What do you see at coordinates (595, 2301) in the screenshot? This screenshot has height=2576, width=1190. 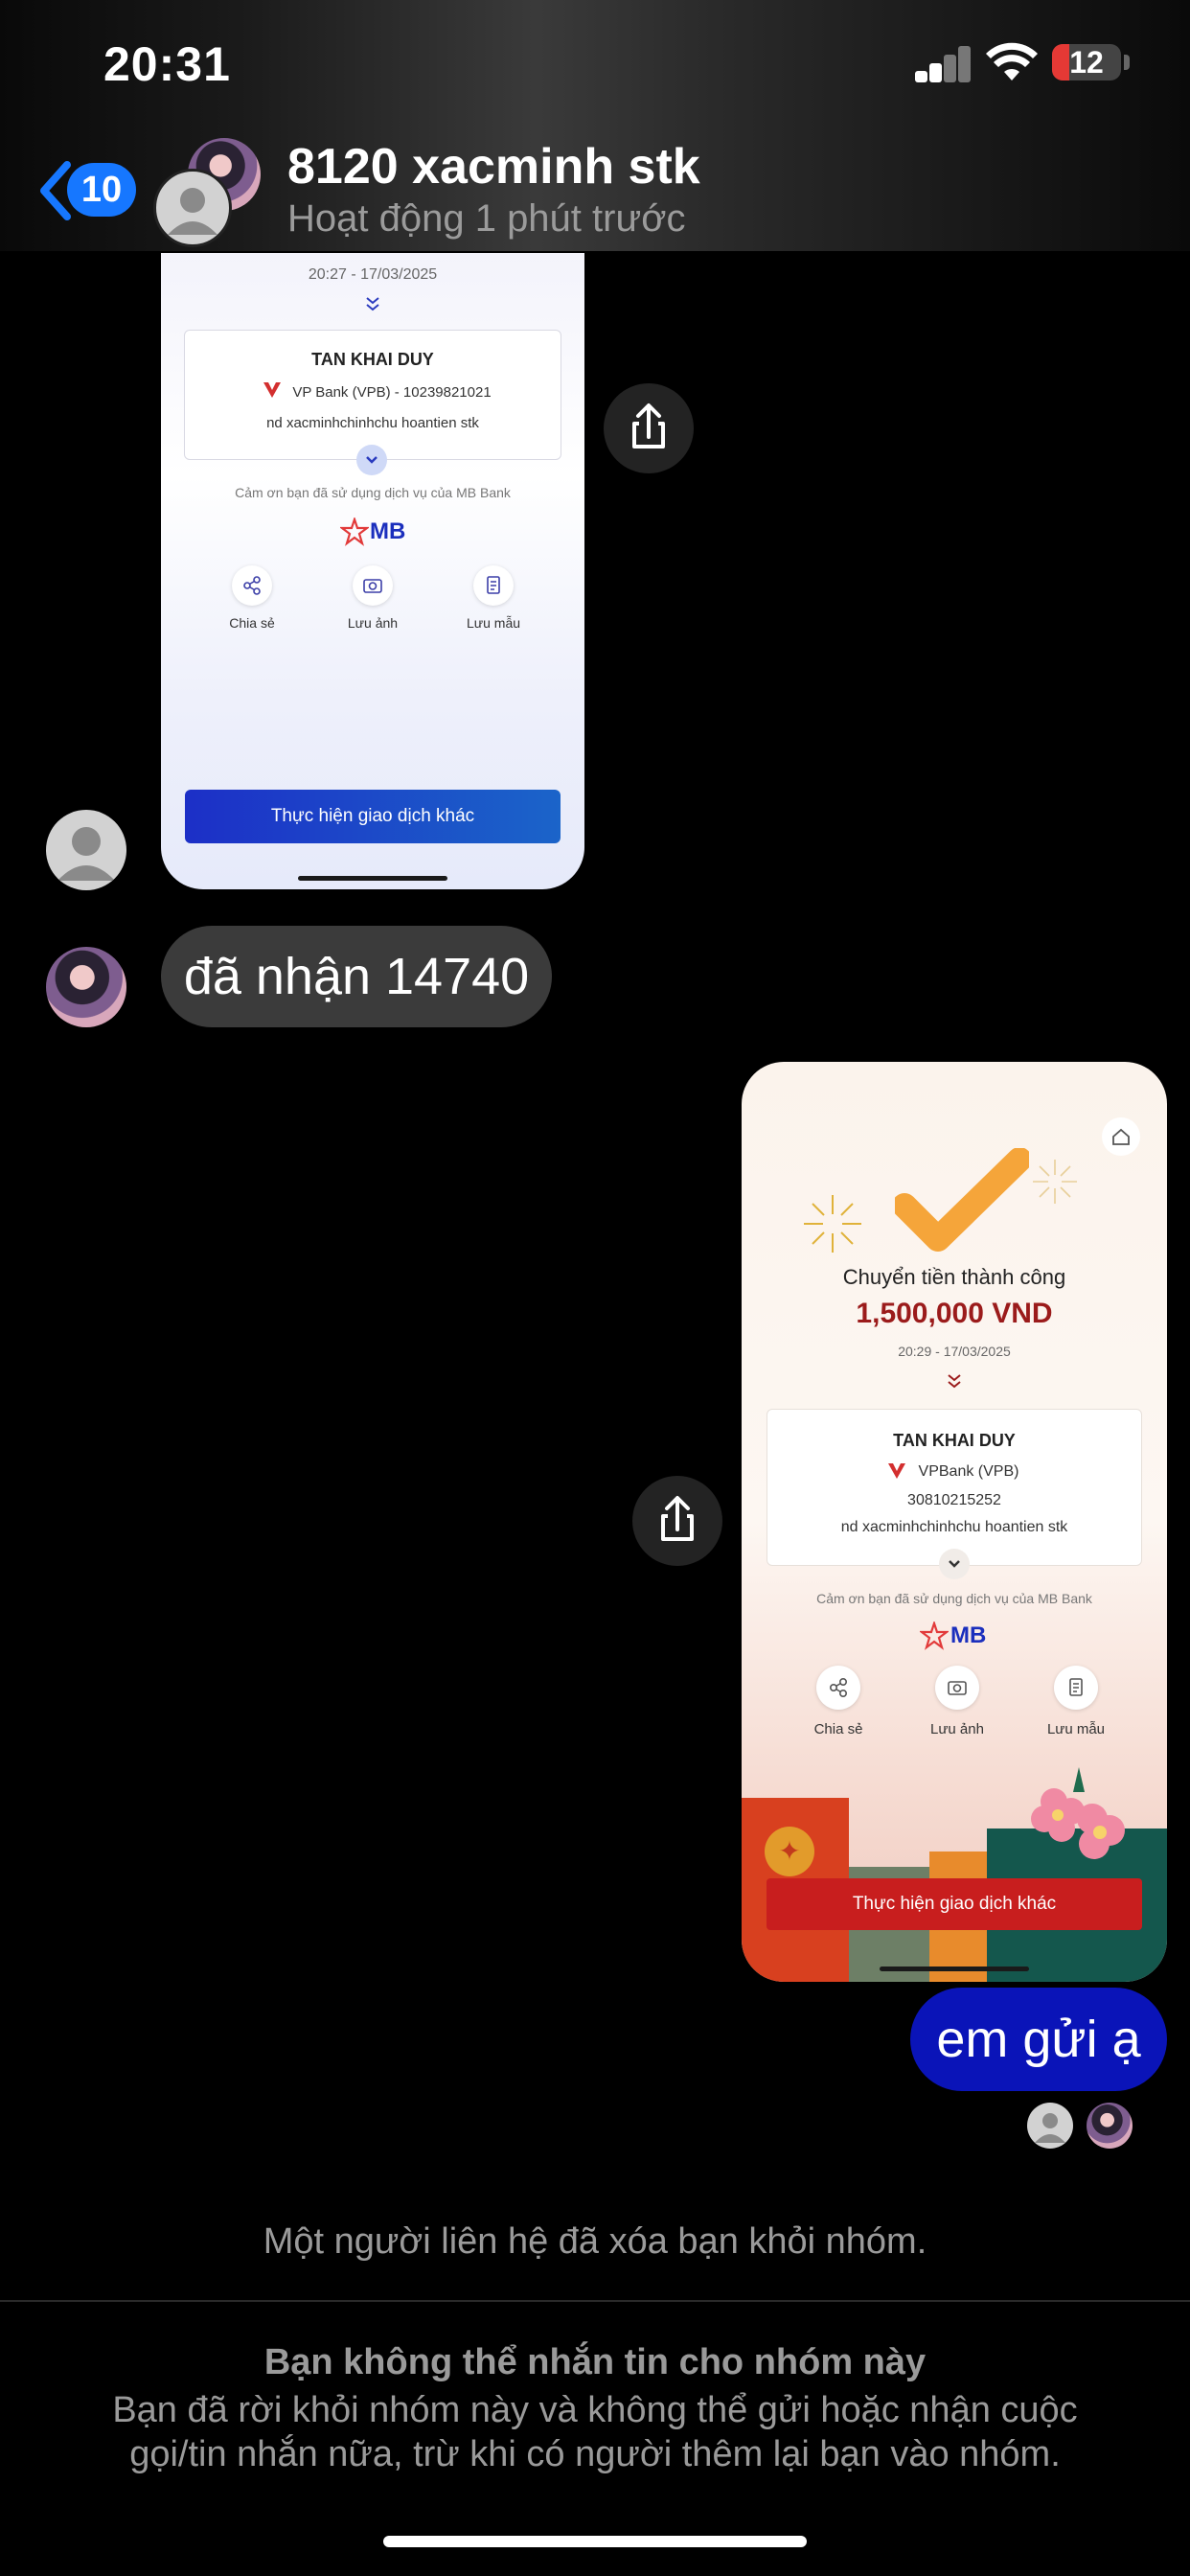 I see `divider` at bounding box center [595, 2301].